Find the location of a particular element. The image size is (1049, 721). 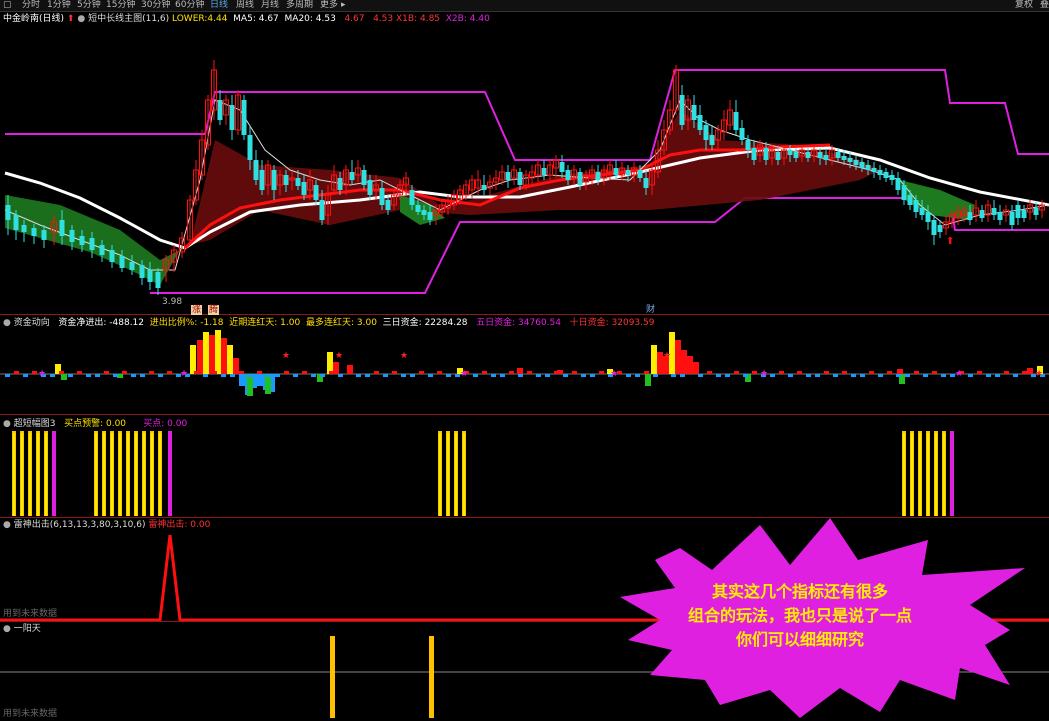

fund-panel-title: 资金动向 is located at coordinates (32, 323).